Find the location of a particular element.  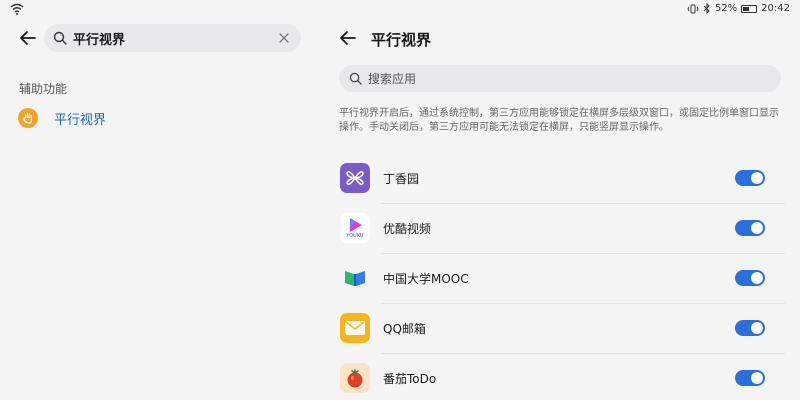

mooc-icon is located at coordinates (355, 278).